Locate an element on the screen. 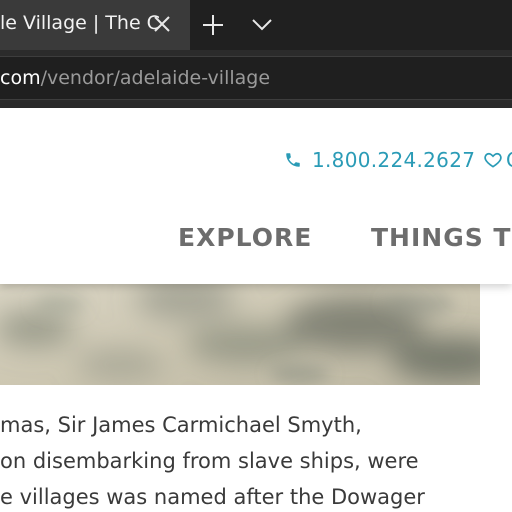 This screenshot has height=512, width=512. close-icon is located at coordinates (162, 24).